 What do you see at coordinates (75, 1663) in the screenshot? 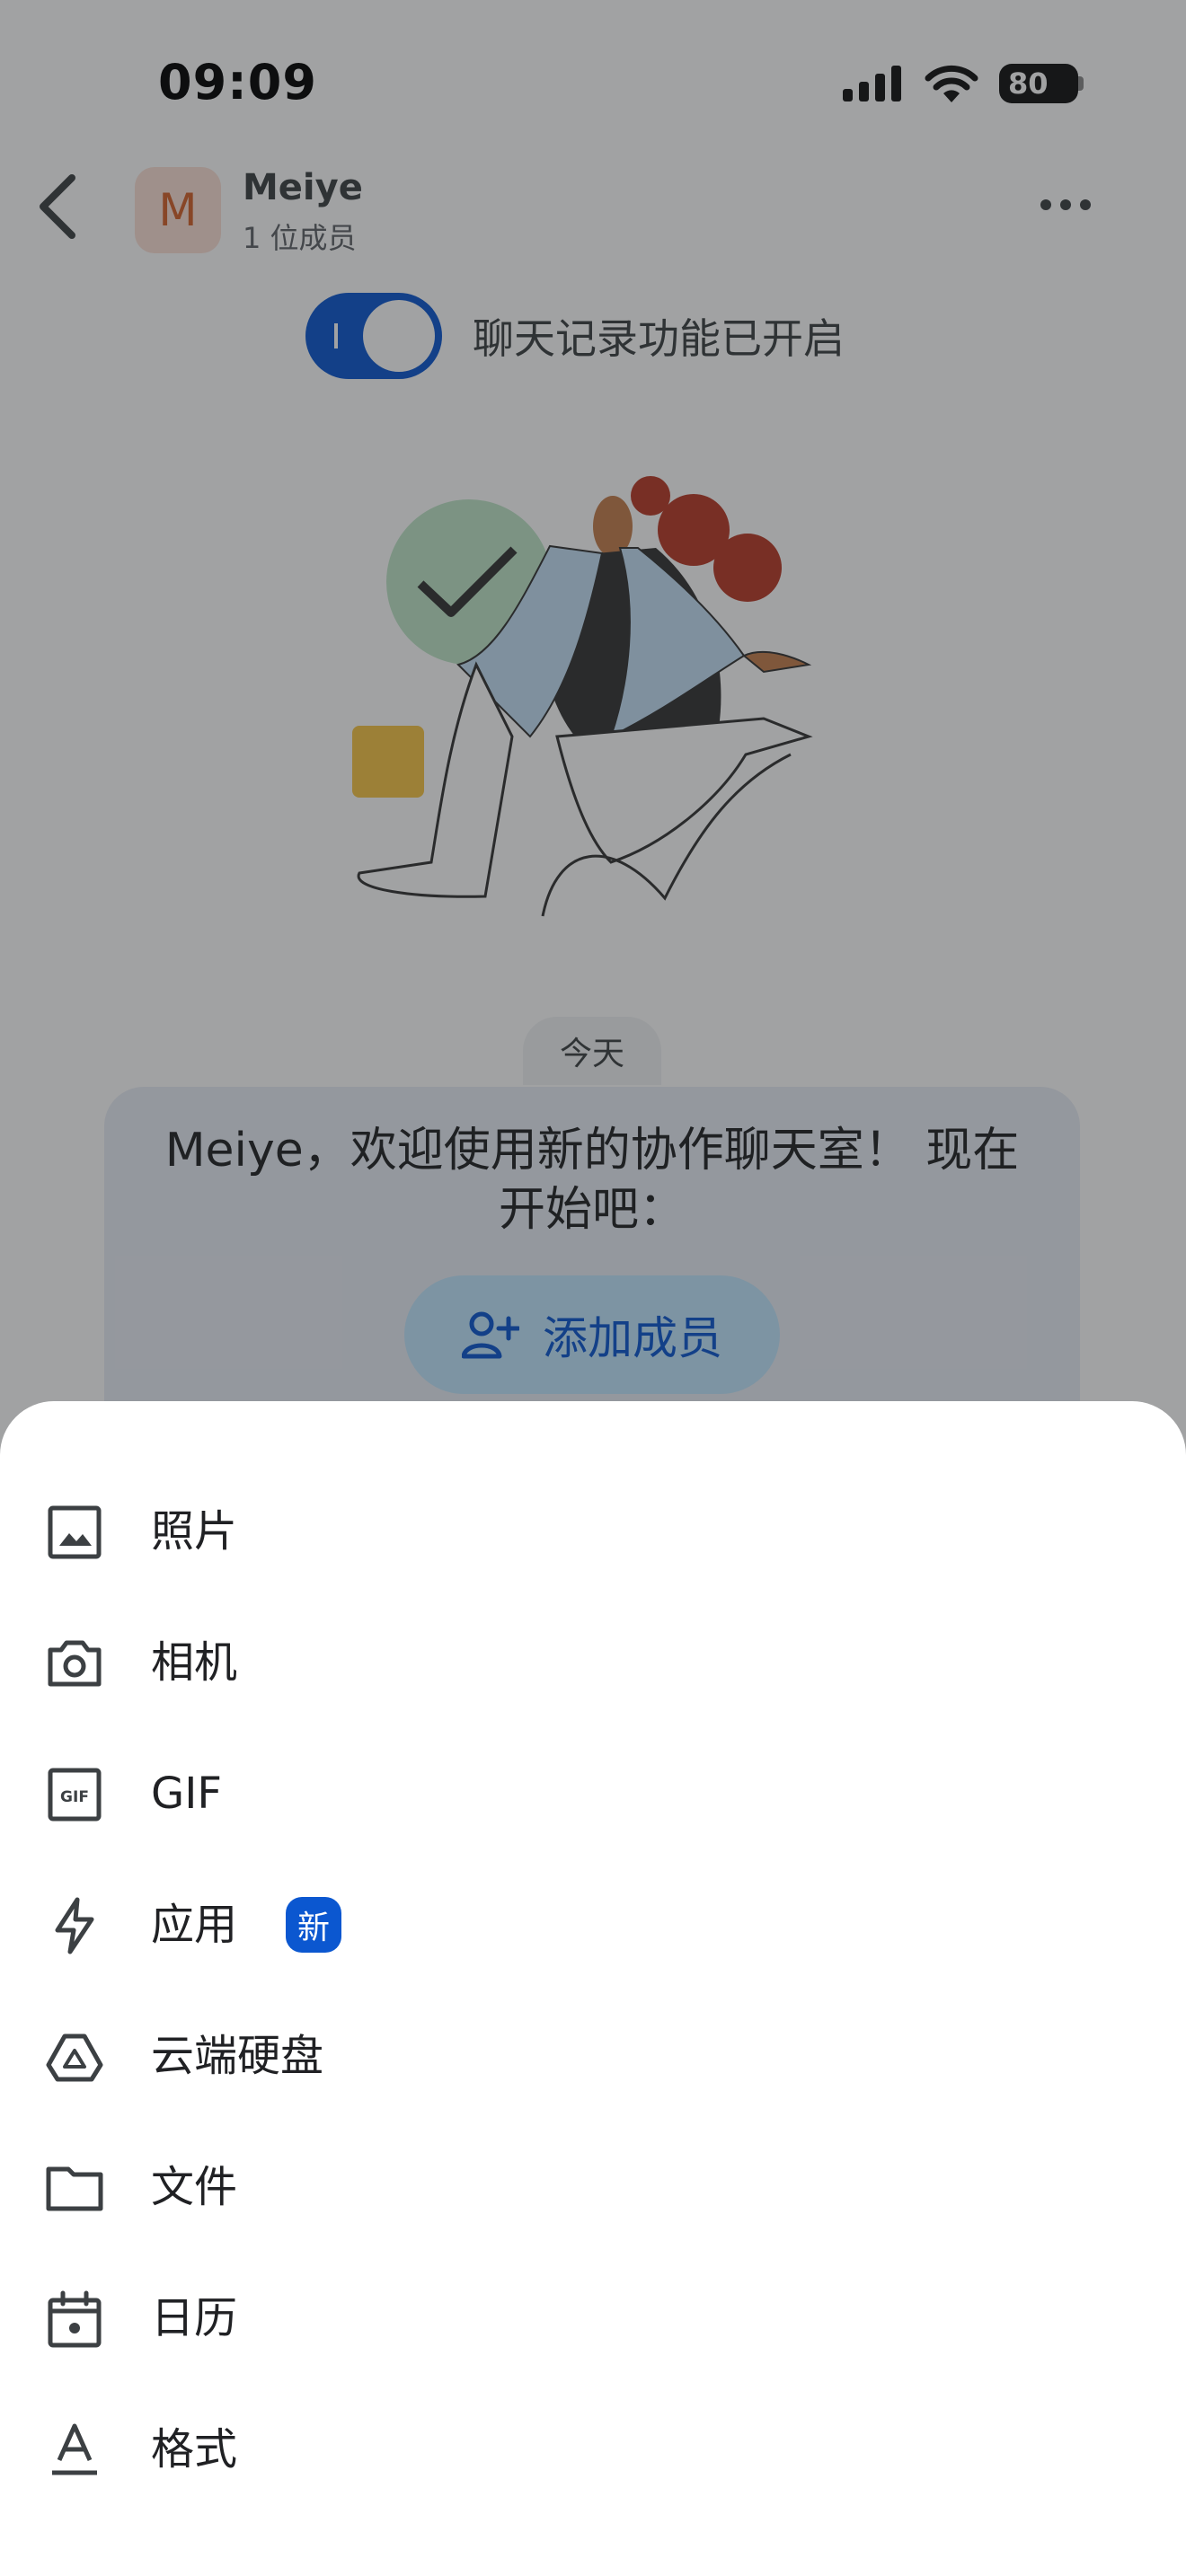
I see `camera-icon` at bounding box center [75, 1663].